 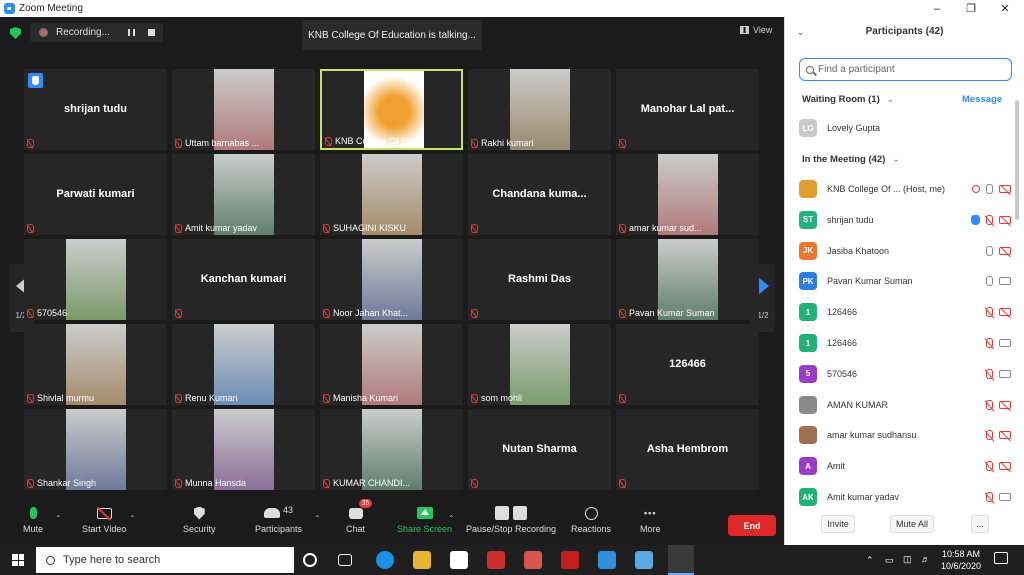 I want to click on video-tile: Rakhi kumari, so click(x=539, y=109).